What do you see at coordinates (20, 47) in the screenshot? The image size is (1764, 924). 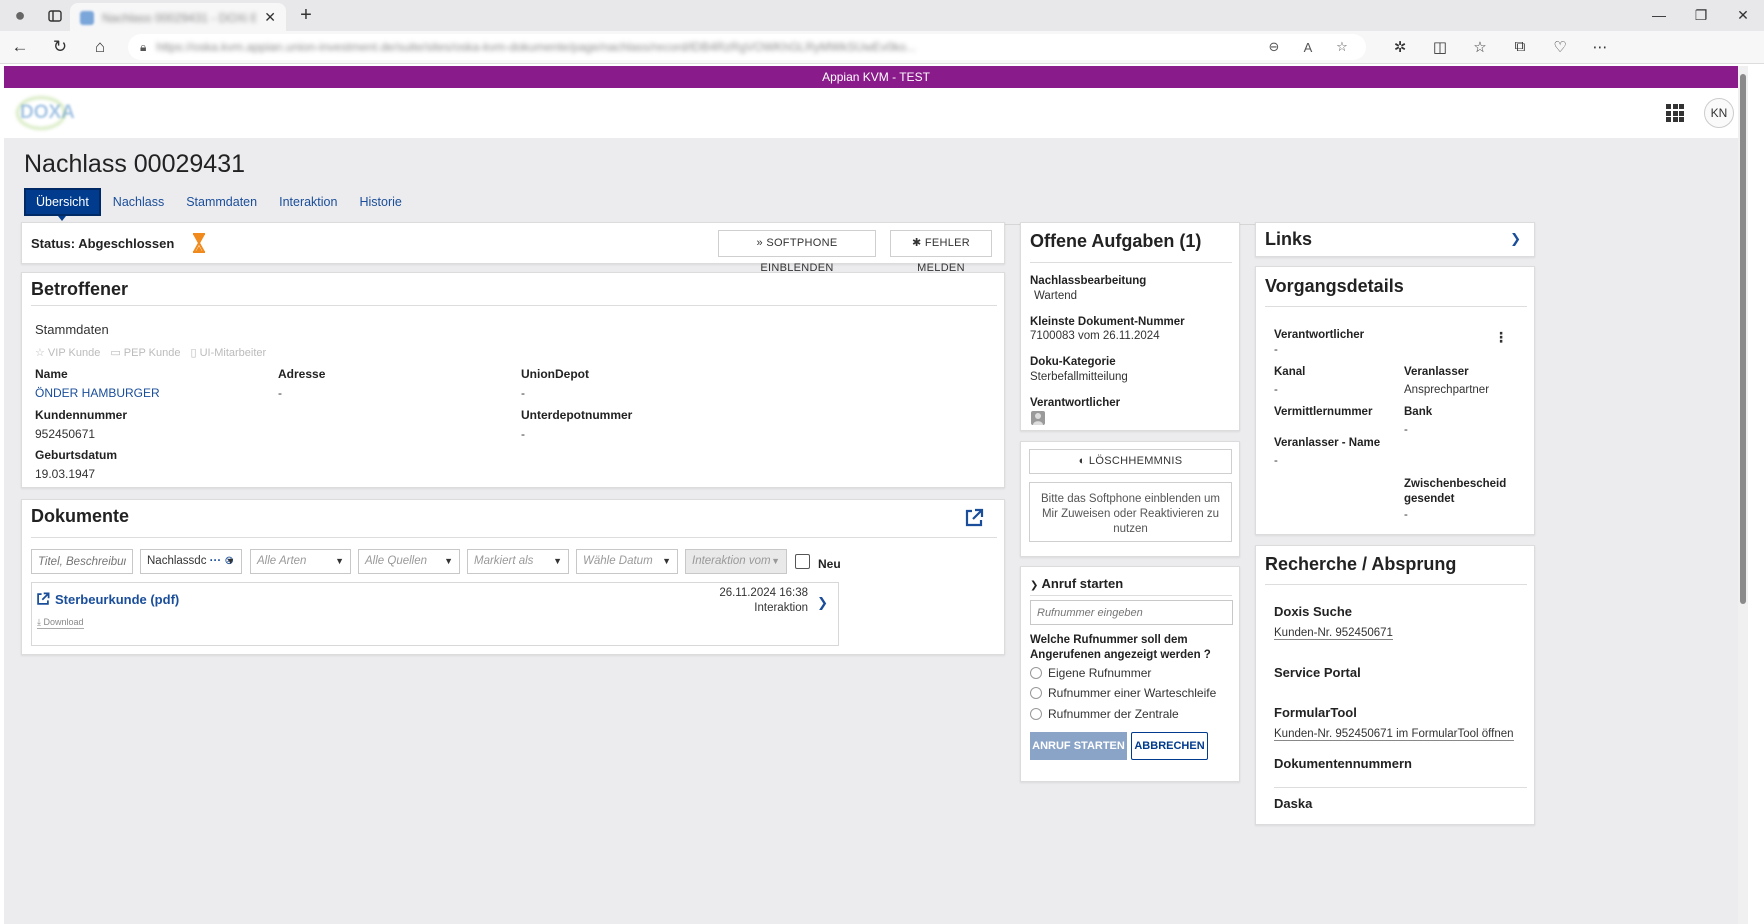 I see `back-icon: ←` at bounding box center [20, 47].